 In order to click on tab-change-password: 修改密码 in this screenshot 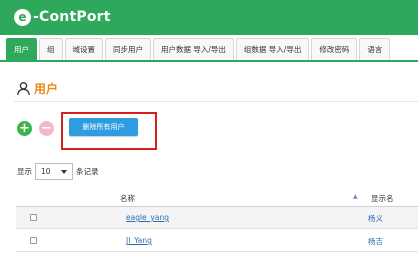, I will do `click(334, 49)`.